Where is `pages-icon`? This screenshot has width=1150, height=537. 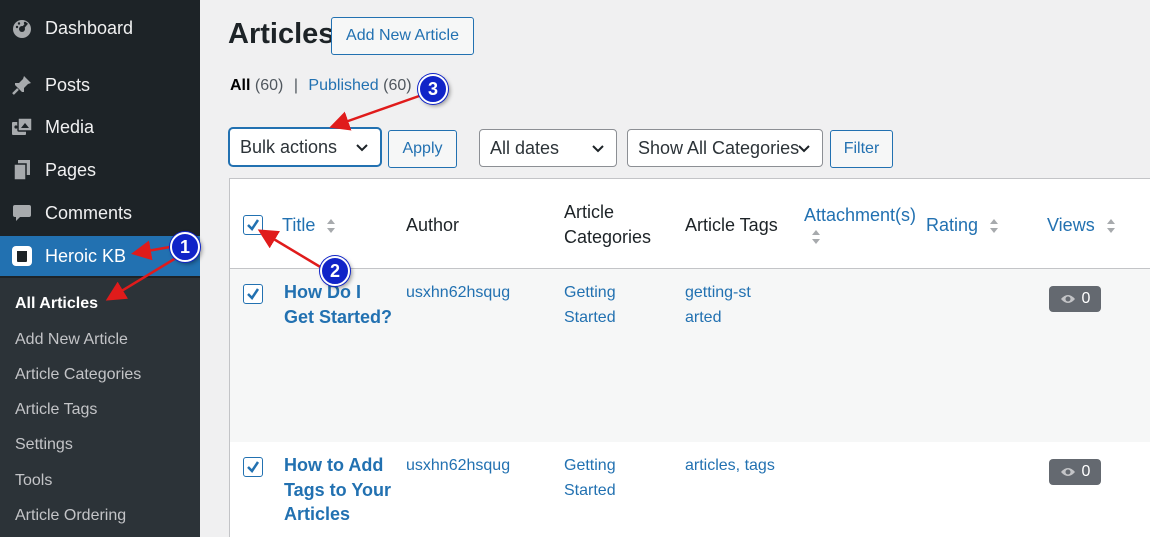 pages-icon is located at coordinates (22, 170).